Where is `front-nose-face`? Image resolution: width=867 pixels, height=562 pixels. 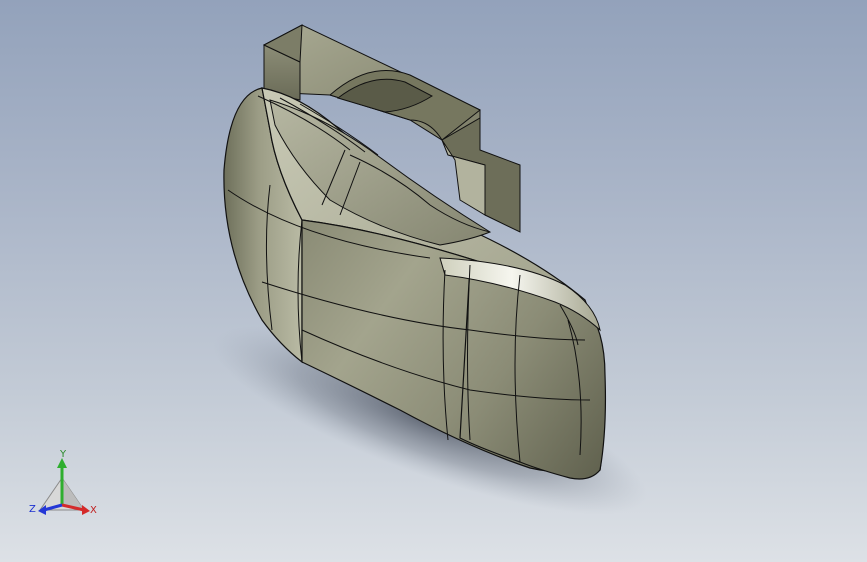
front-nose-face is located at coordinates (533, 372).